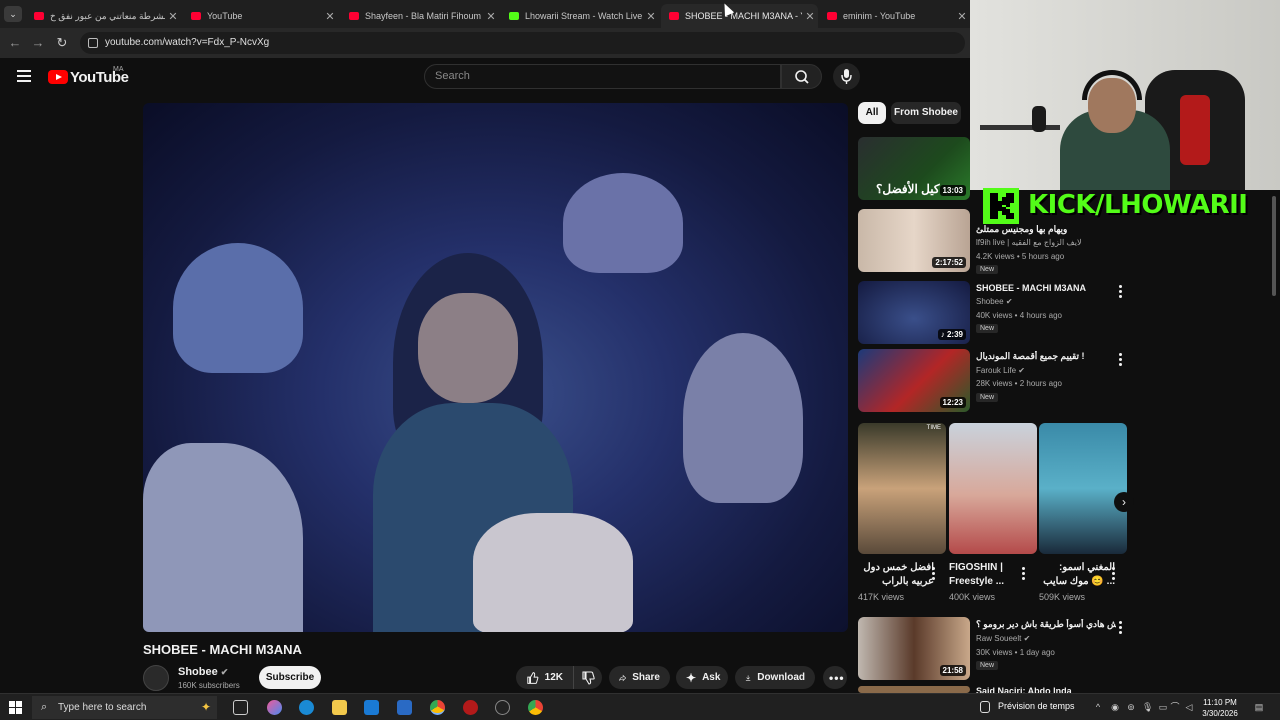 The image size is (1280, 720). I want to click on short-title: افضل خمس دول عربيه بالراب, so click(896, 575).